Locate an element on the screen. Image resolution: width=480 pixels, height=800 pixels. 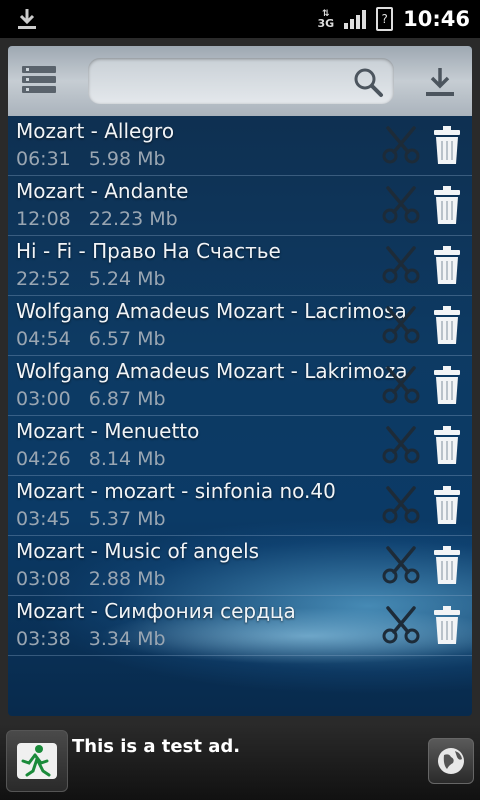
track-duration: 22:52 is located at coordinates (43, 279).